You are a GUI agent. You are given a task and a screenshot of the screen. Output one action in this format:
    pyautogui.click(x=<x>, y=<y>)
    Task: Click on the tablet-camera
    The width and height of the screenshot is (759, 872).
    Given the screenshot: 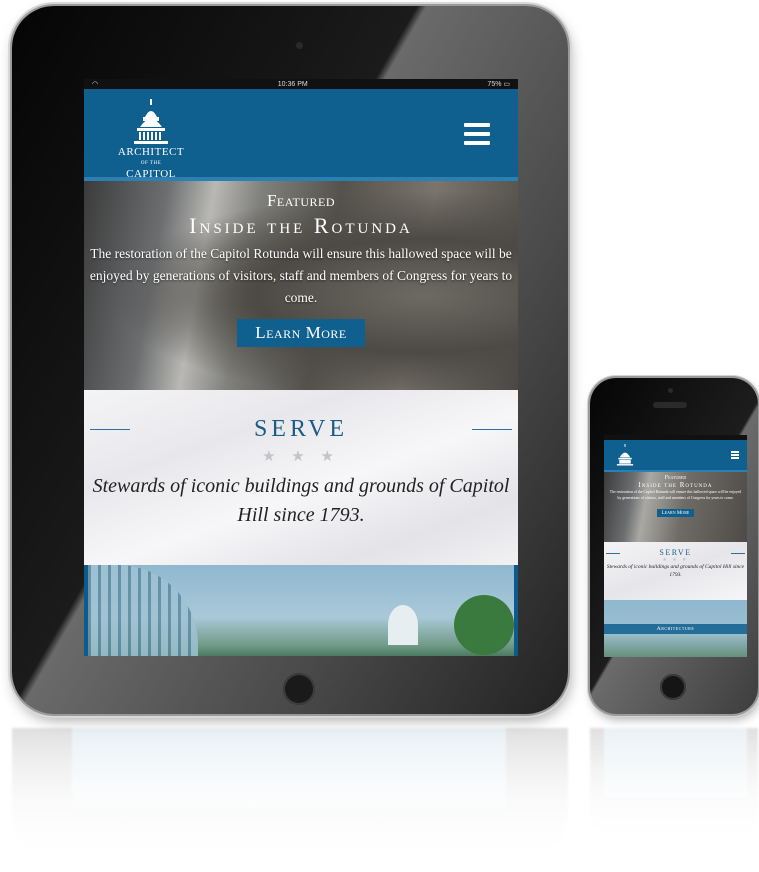 What is the action you would take?
    pyautogui.click(x=299, y=45)
    